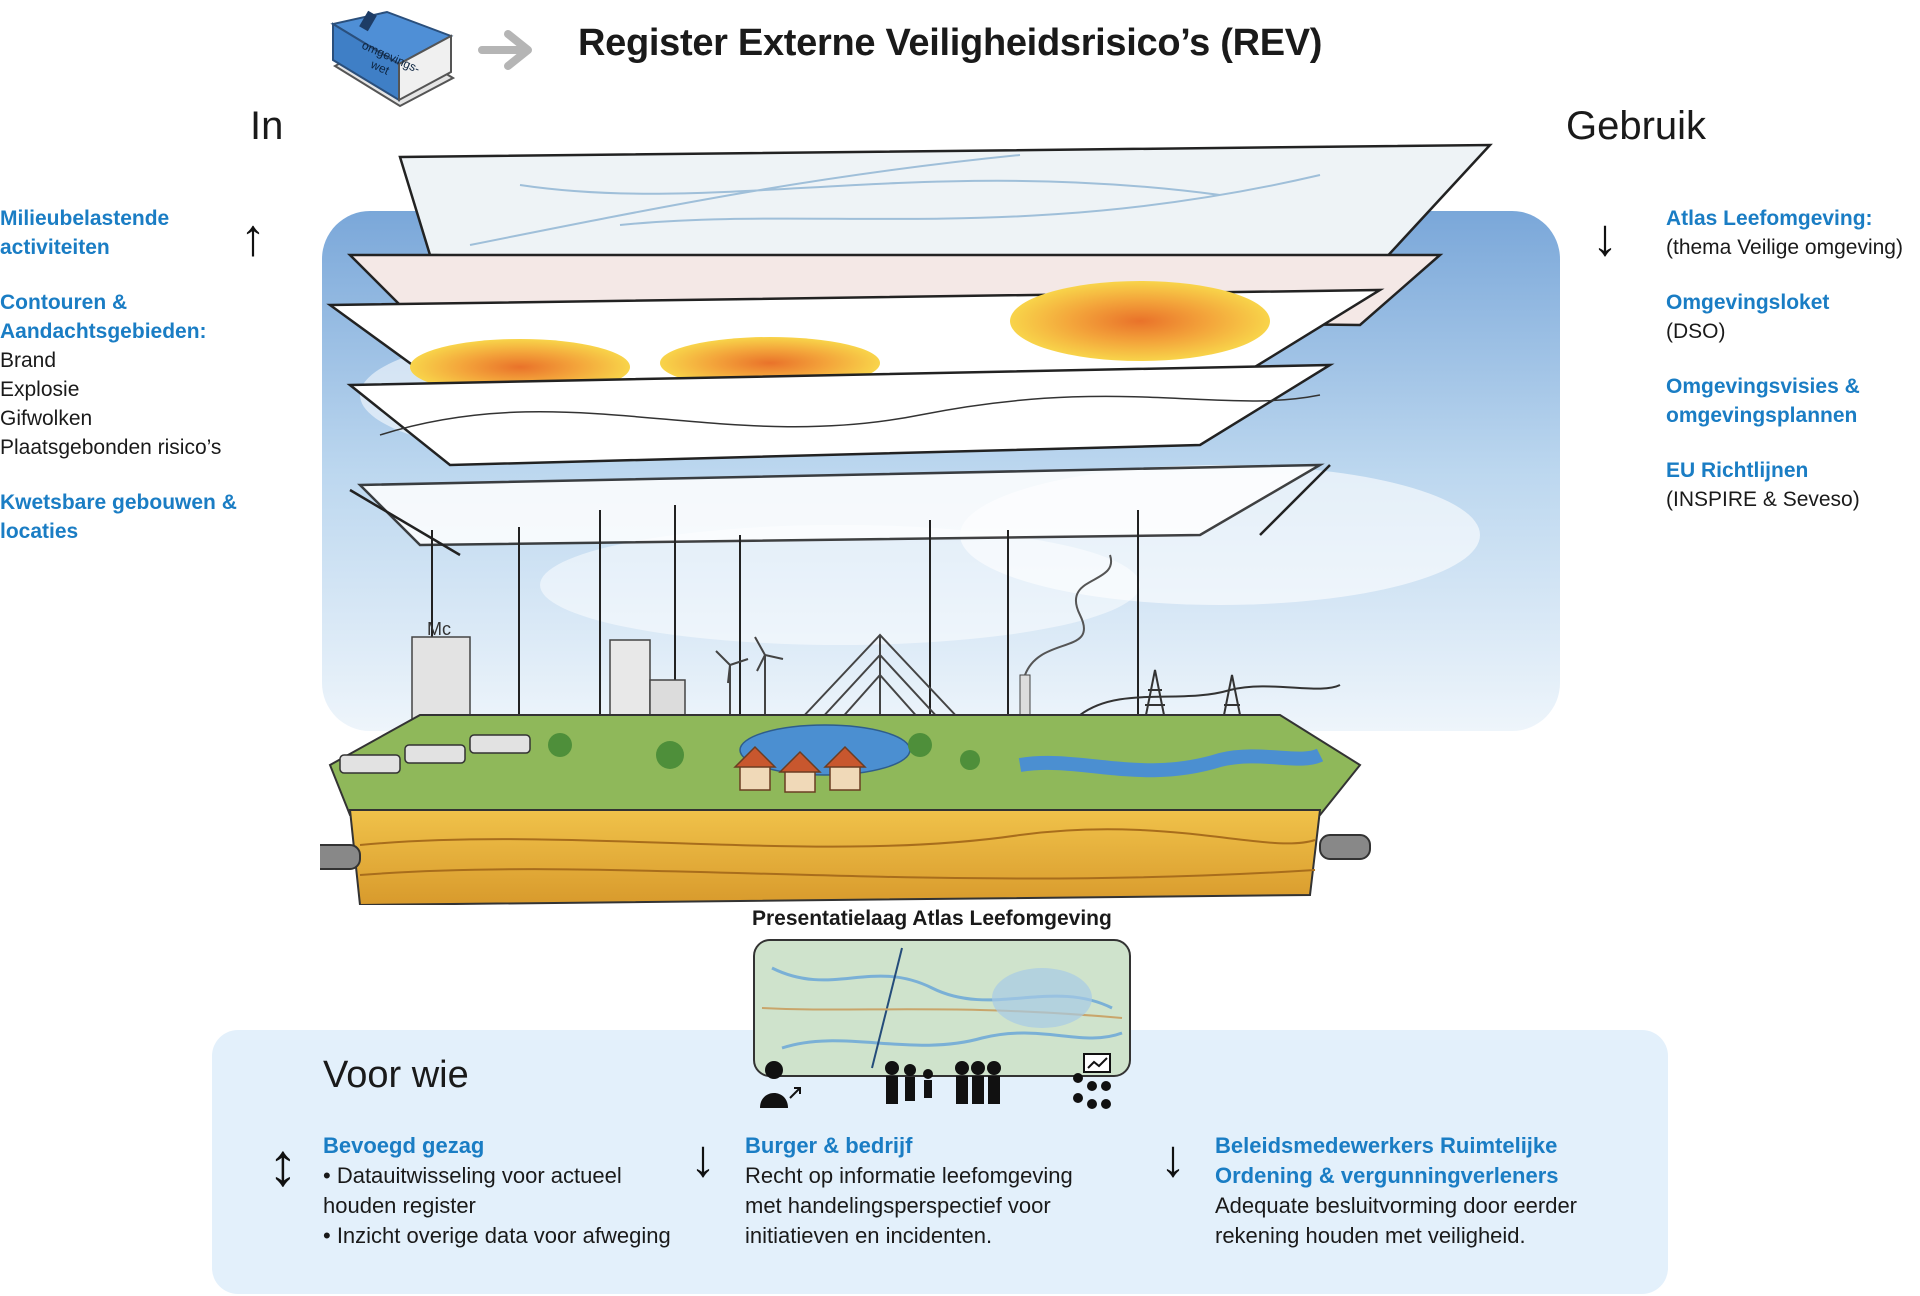 The height and width of the screenshot is (1296, 1920). Describe the element at coordinates (909, 1175) in the screenshot. I see `audience-line: Recht op informatie leefomgeving` at that location.